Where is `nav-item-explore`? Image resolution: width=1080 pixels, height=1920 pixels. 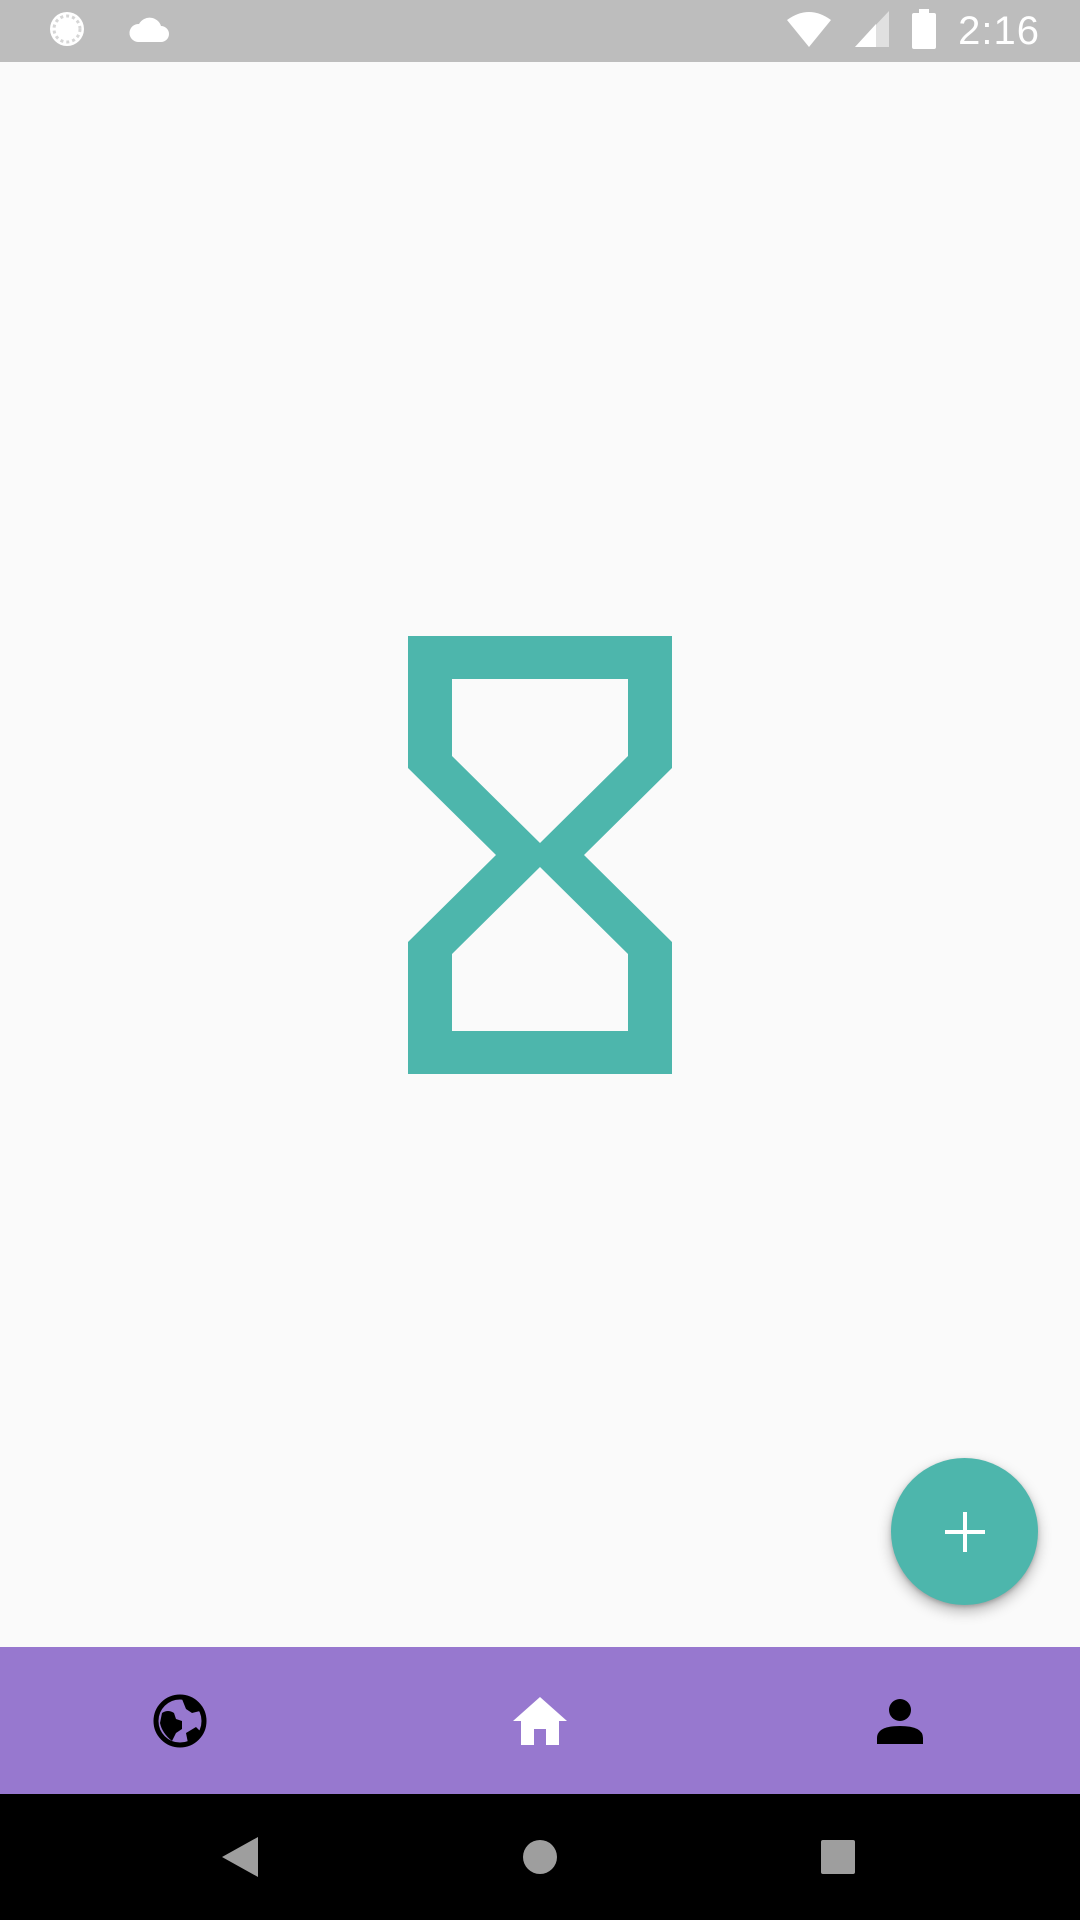
nav-item-explore is located at coordinates (180, 1720).